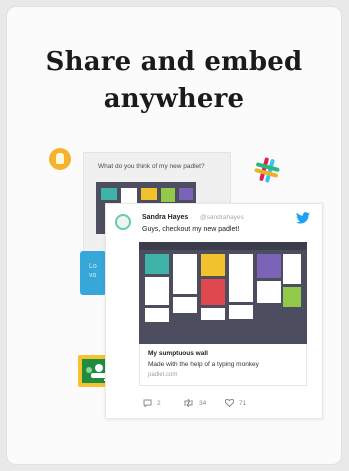 The width and height of the screenshot is (349, 471). I want to click on tweet-author-name: Sandra Hayes, so click(165, 217).